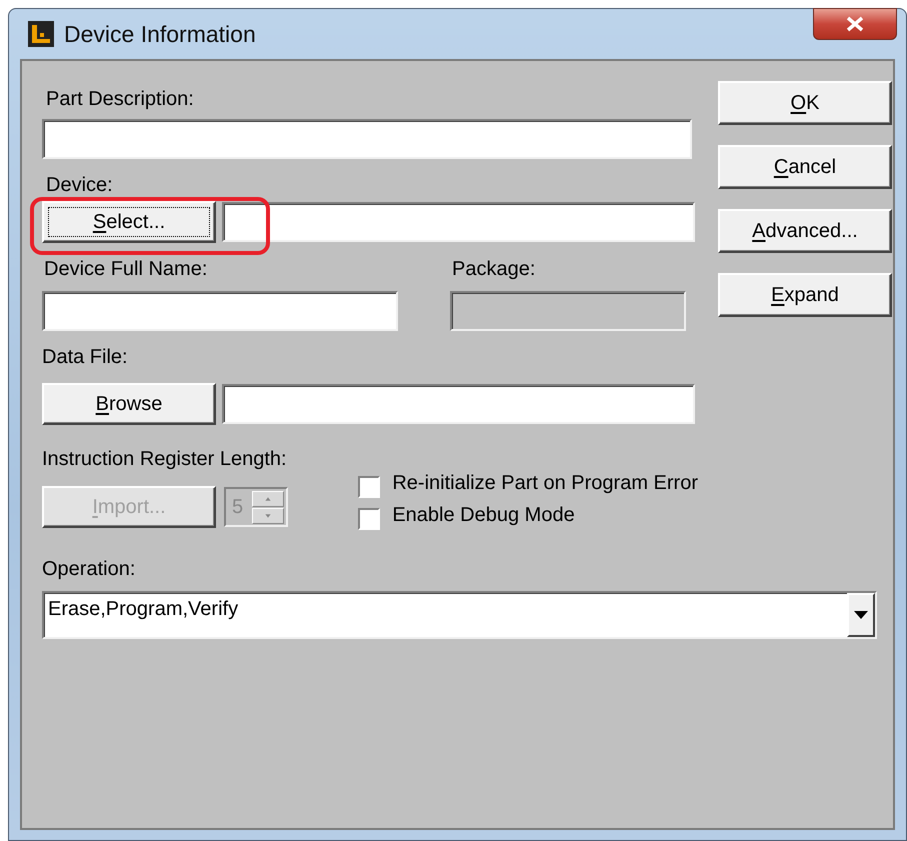 This screenshot has height=841, width=907. I want to click on browse-button: Browse, so click(129, 404).